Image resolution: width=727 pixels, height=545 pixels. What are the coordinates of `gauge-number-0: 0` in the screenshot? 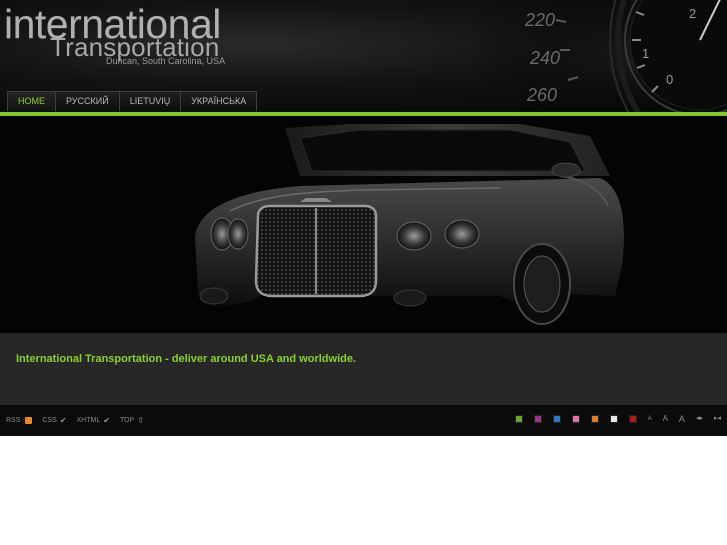 It's located at (669, 79).